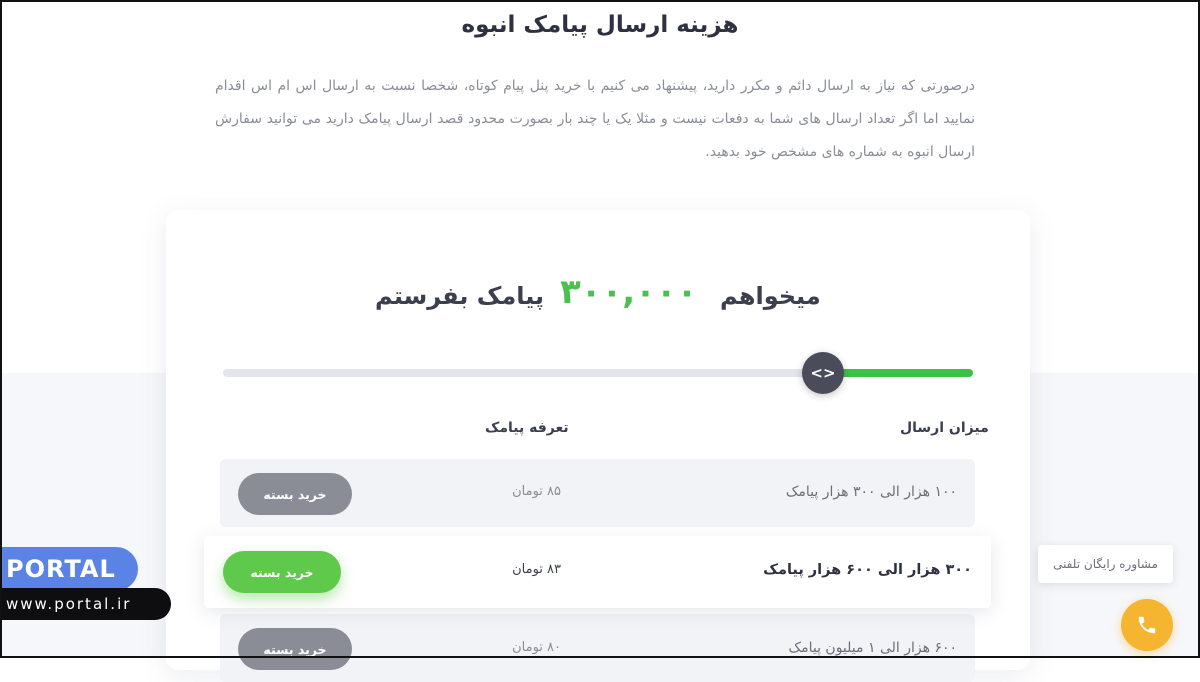 The width and height of the screenshot is (1200, 682). Describe the element at coordinates (898, 373) in the screenshot. I see `slider-fill` at that location.